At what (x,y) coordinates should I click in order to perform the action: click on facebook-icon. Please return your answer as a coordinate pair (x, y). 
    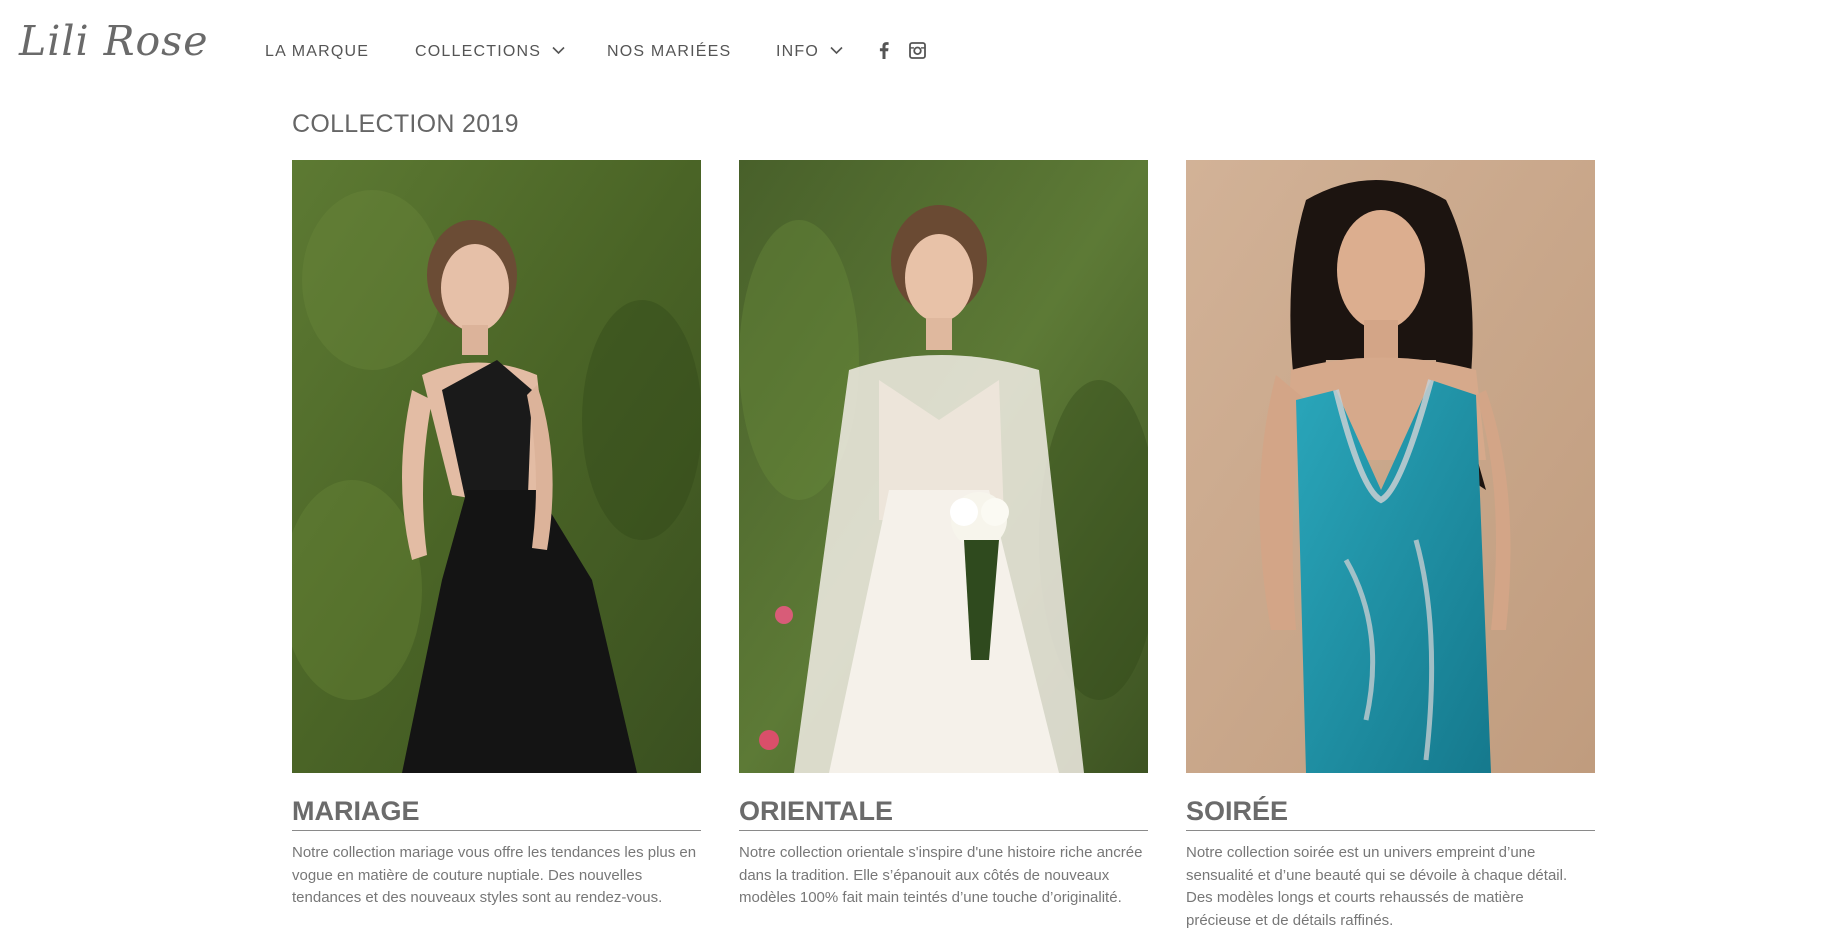
    Looking at the image, I should click on (884, 53).